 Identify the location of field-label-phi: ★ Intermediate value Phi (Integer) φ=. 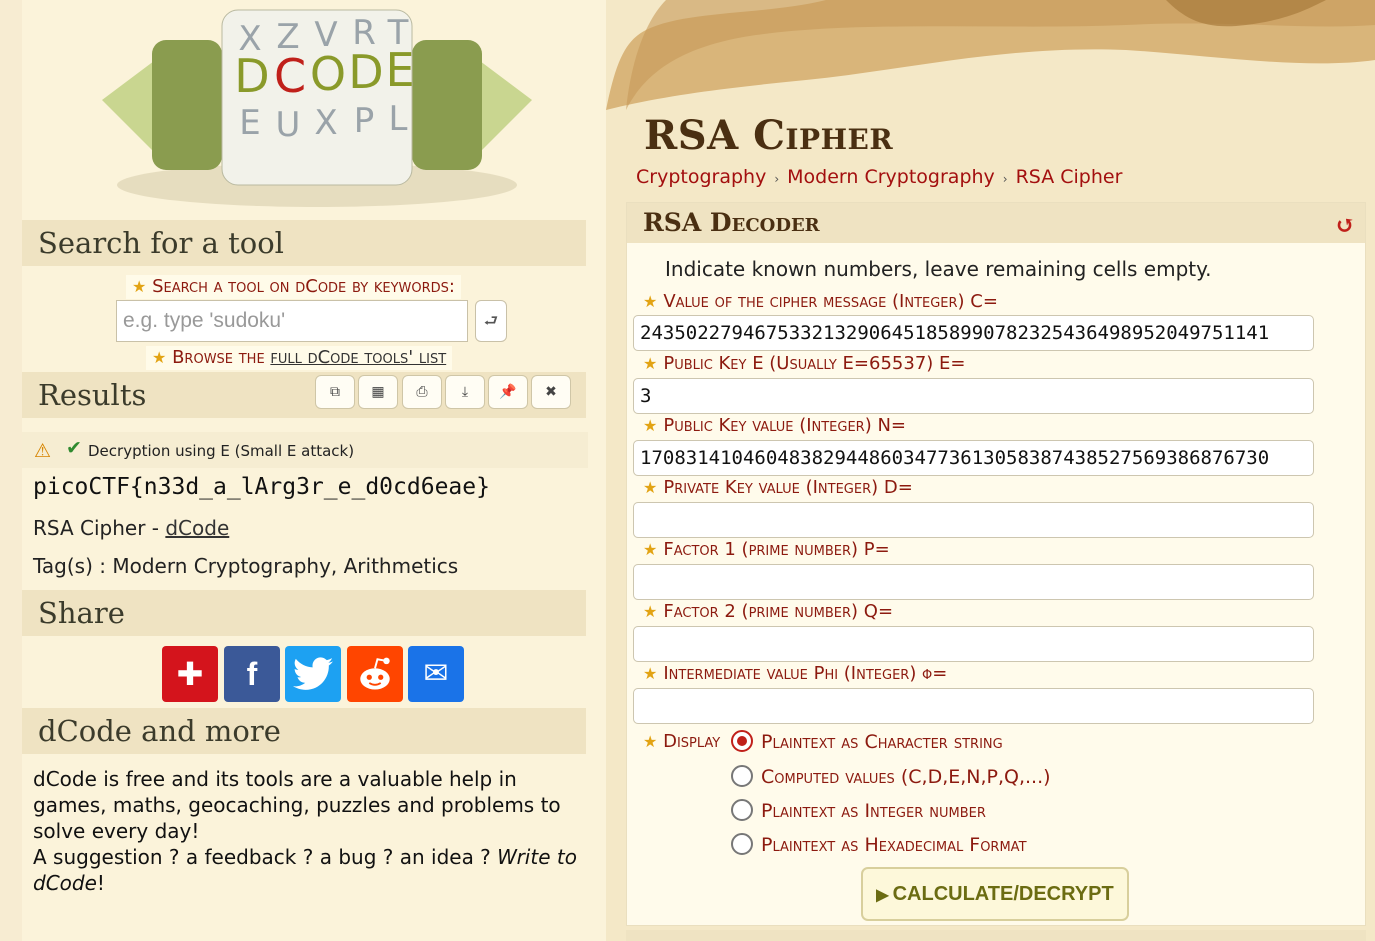
(795, 673).